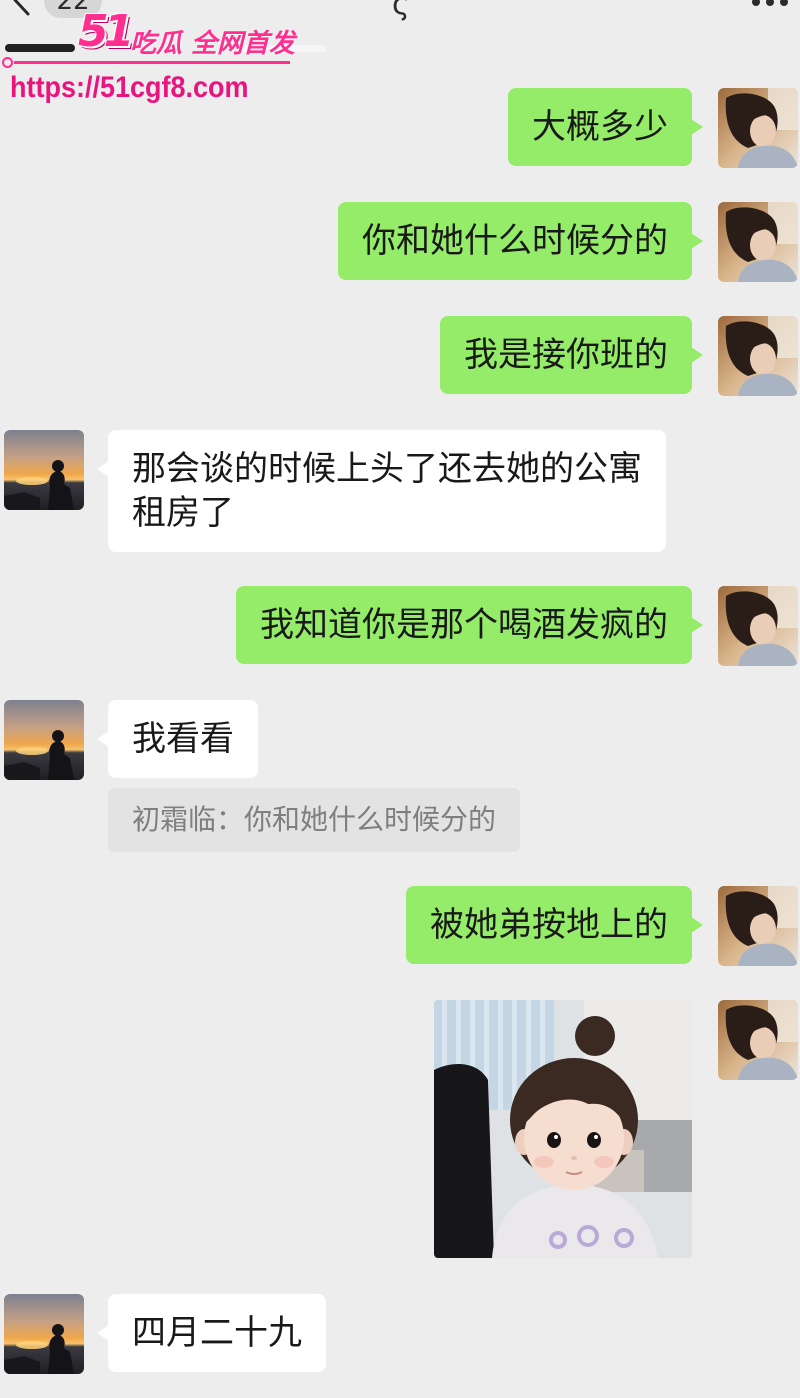 Image resolution: width=800 pixels, height=1398 pixels. I want to click on child-photo-artwork, so click(563, 1129).